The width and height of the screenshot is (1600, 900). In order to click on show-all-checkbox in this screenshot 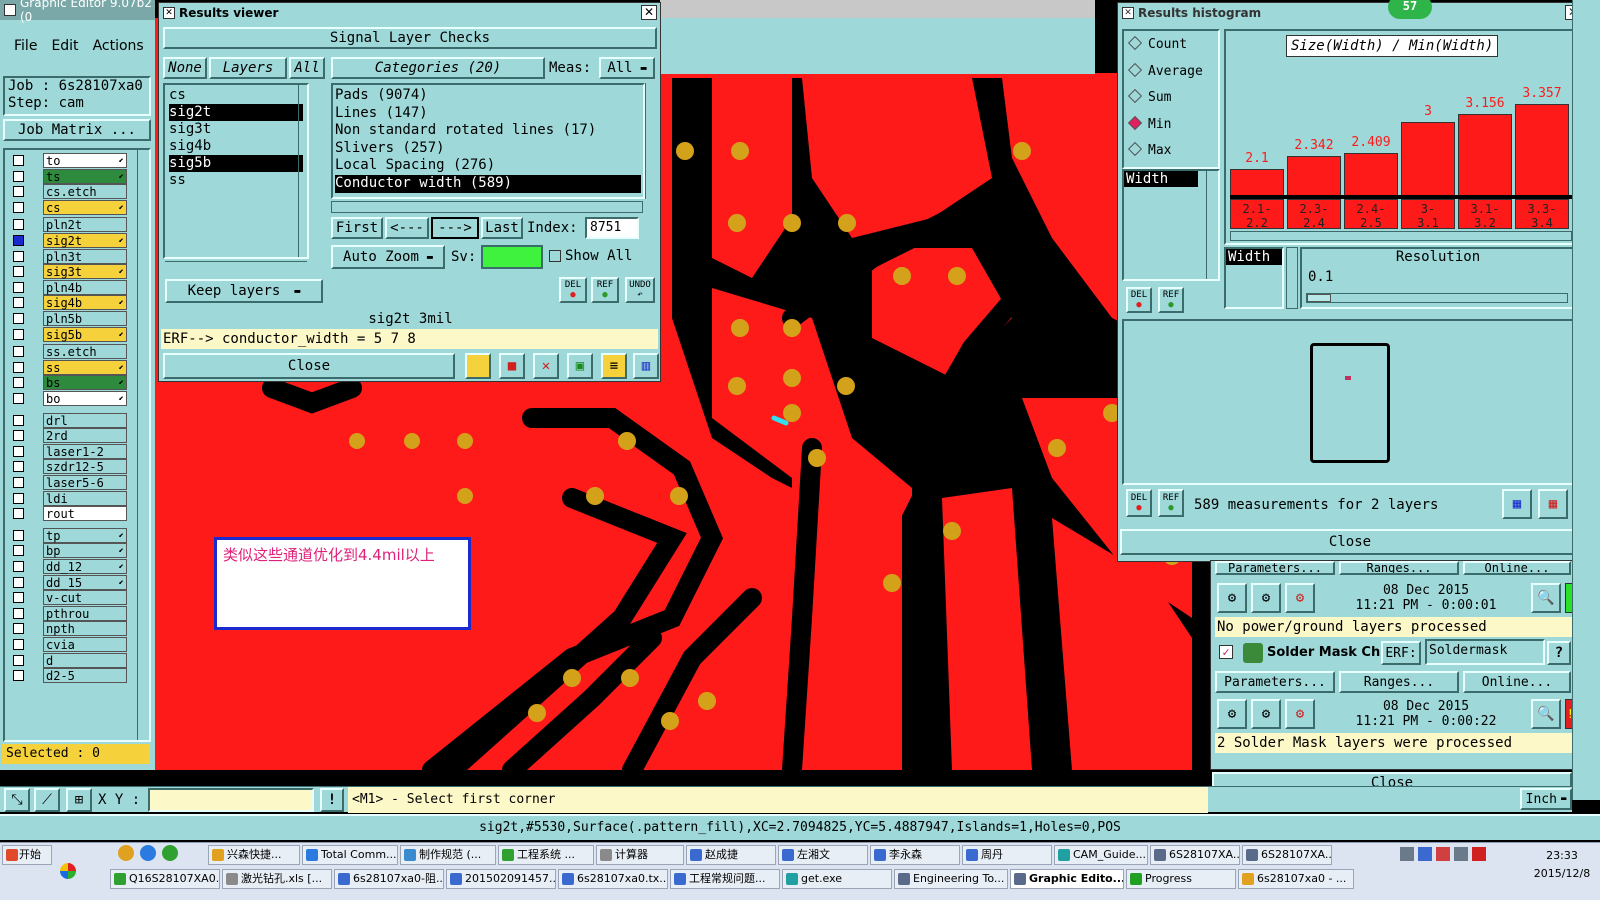, I will do `click(555, 256)`.